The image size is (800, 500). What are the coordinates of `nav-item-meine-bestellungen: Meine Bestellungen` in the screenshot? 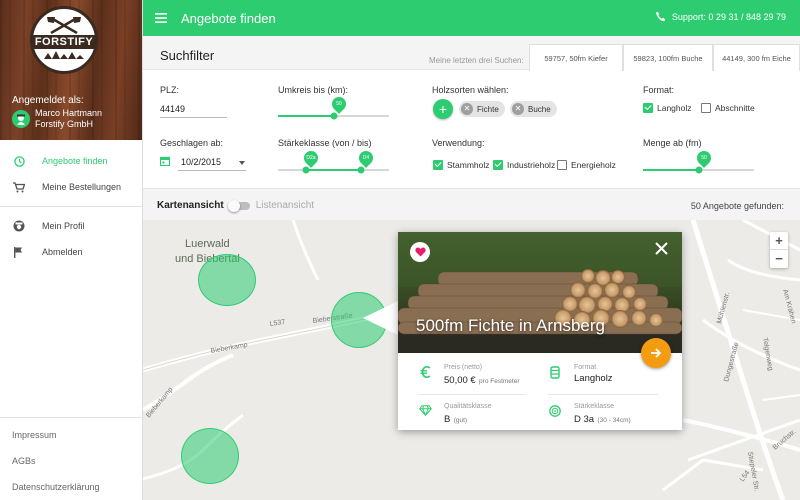 It's located at (71, 187).